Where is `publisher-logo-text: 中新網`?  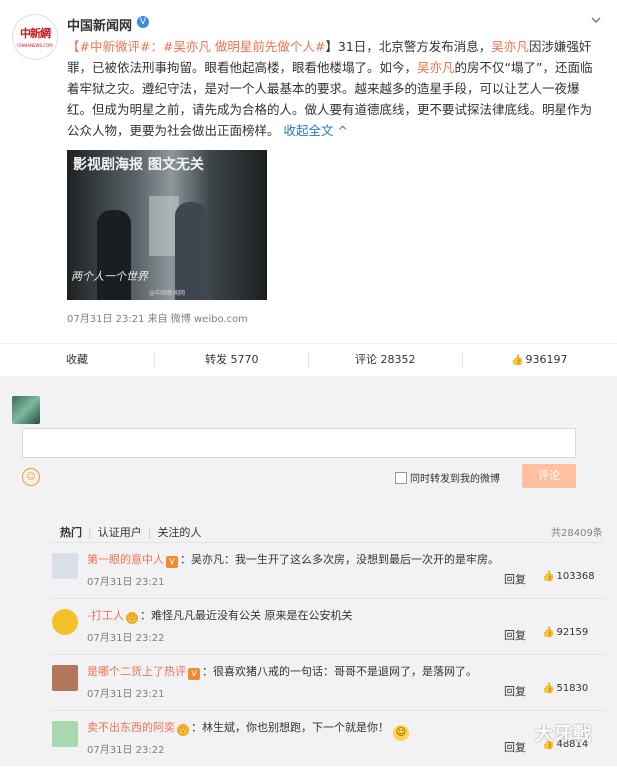
publisher-logo-text: 中新網 is located at coordinates (35, 33).